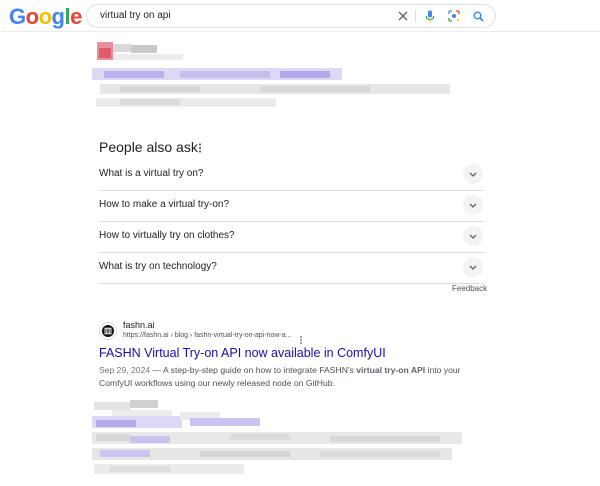 The width and height of the screenshot is (600, 486). What do you see at coordinates (415, 16) in the screenshot?
I see `divider` at bounding box center [415, 16].